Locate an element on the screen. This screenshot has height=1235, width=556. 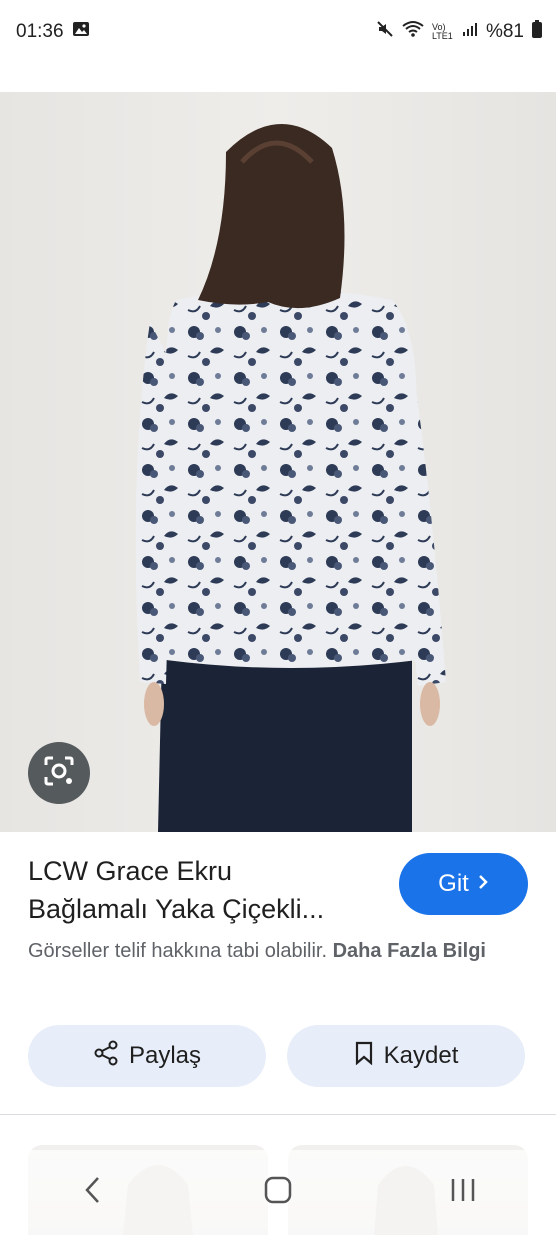
go-button: Git is located at coordinates (463, 884).